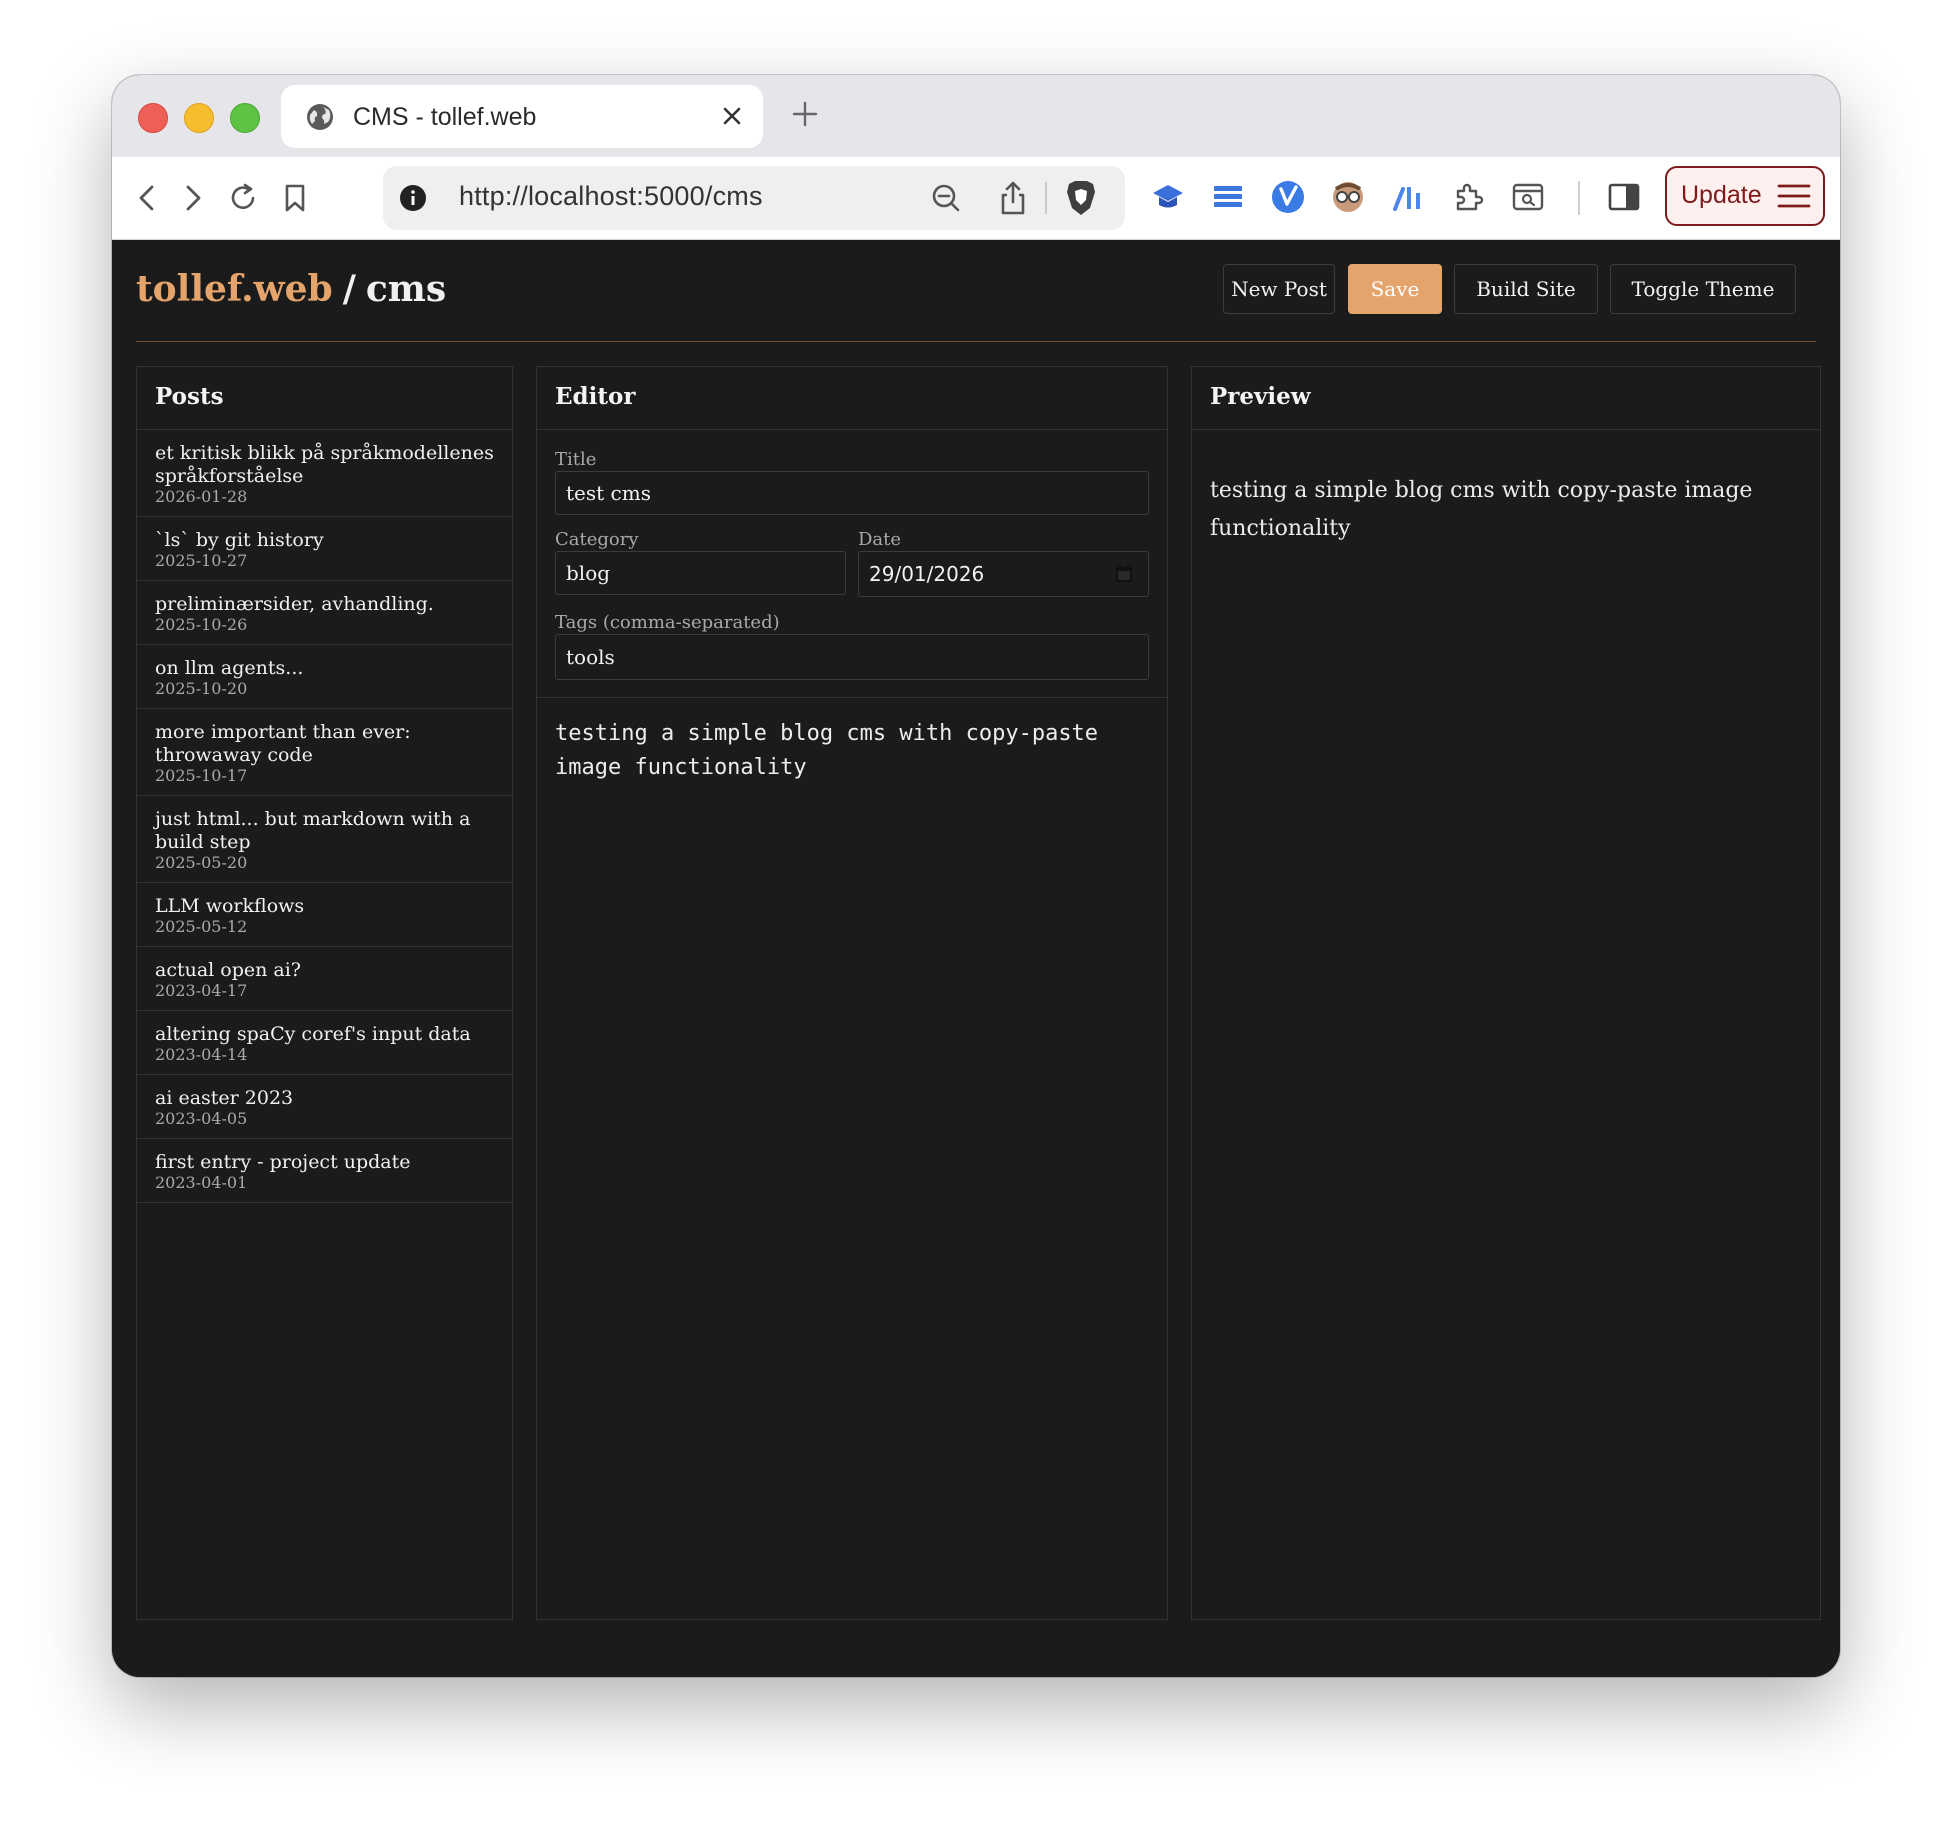 The image size is (1952, 1824). What do you see at coordinates (324, 398) in the screenshot?
I see `posts-heading: Posts` at bounding box center [324, 398].